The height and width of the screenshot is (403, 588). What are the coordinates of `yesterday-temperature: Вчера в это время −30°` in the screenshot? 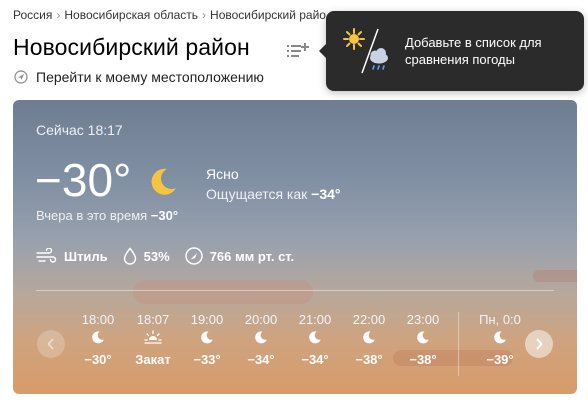 It's located at (107, 215).